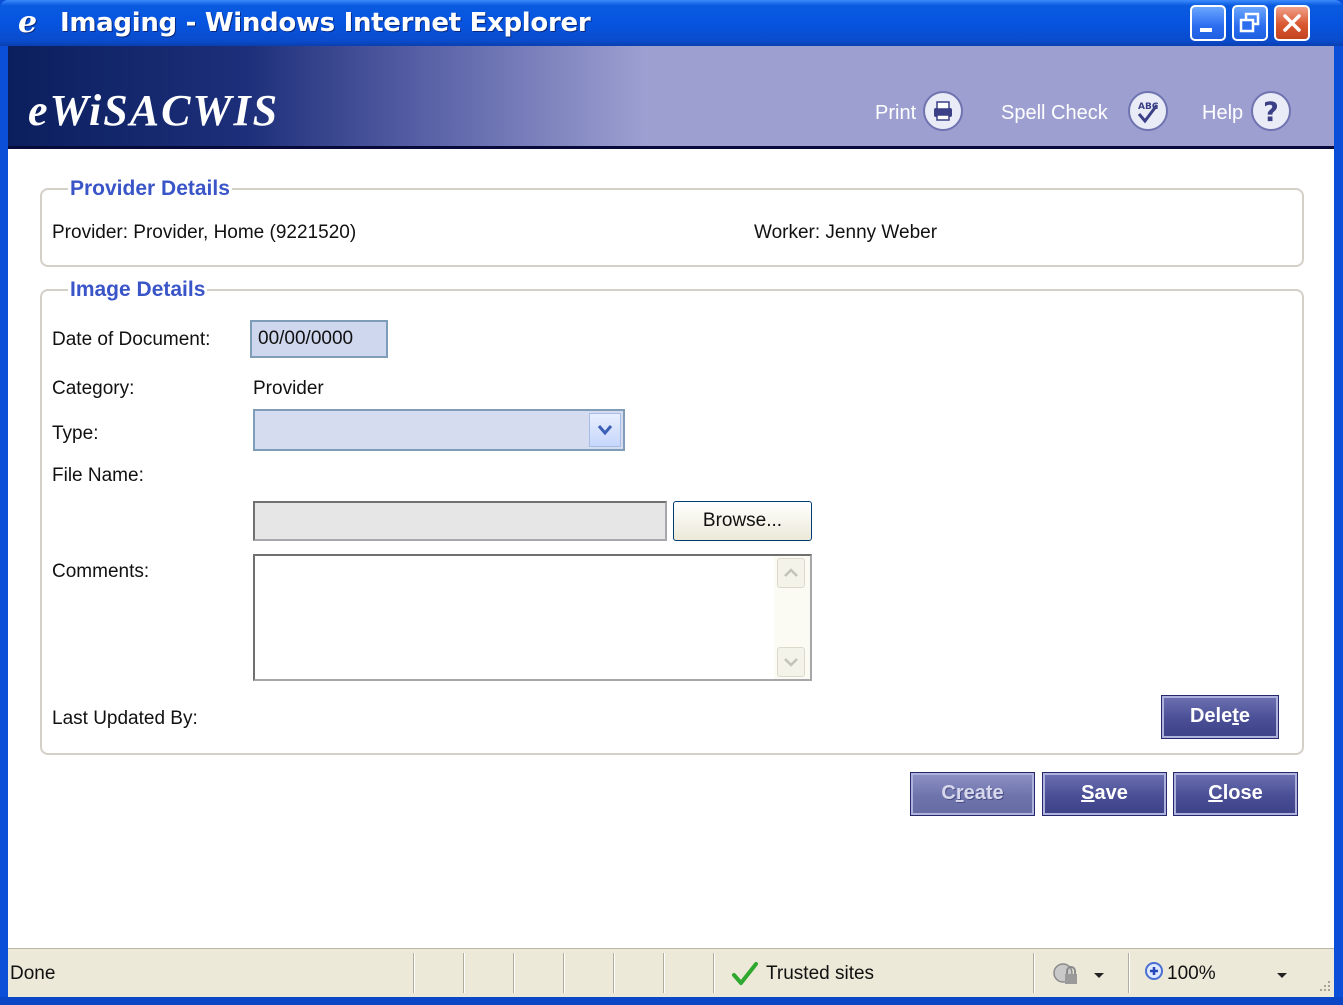 This screenshot has width=1343, height=1005. What do you see at coordinates (1242, 793) in the screenshot?
I see `close-label-post: lose` at bounding box center [1242, 793].